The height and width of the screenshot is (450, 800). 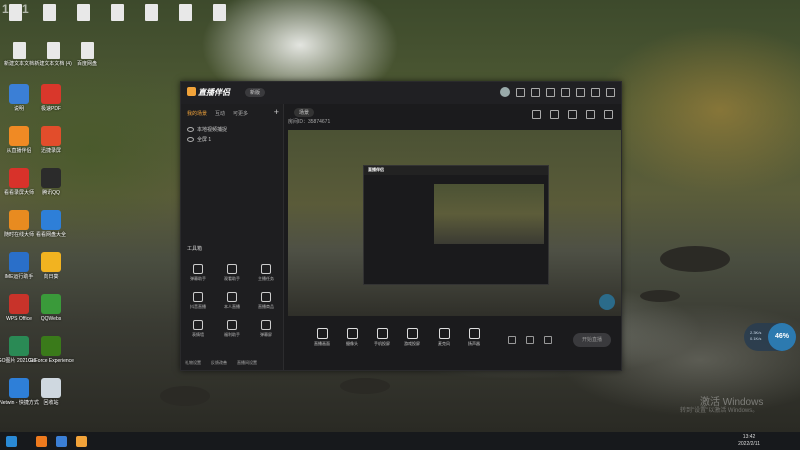 What do you see at coordinates (505, 92) in the screenshot?
I see `avatar` at bounding box center [505, 92].